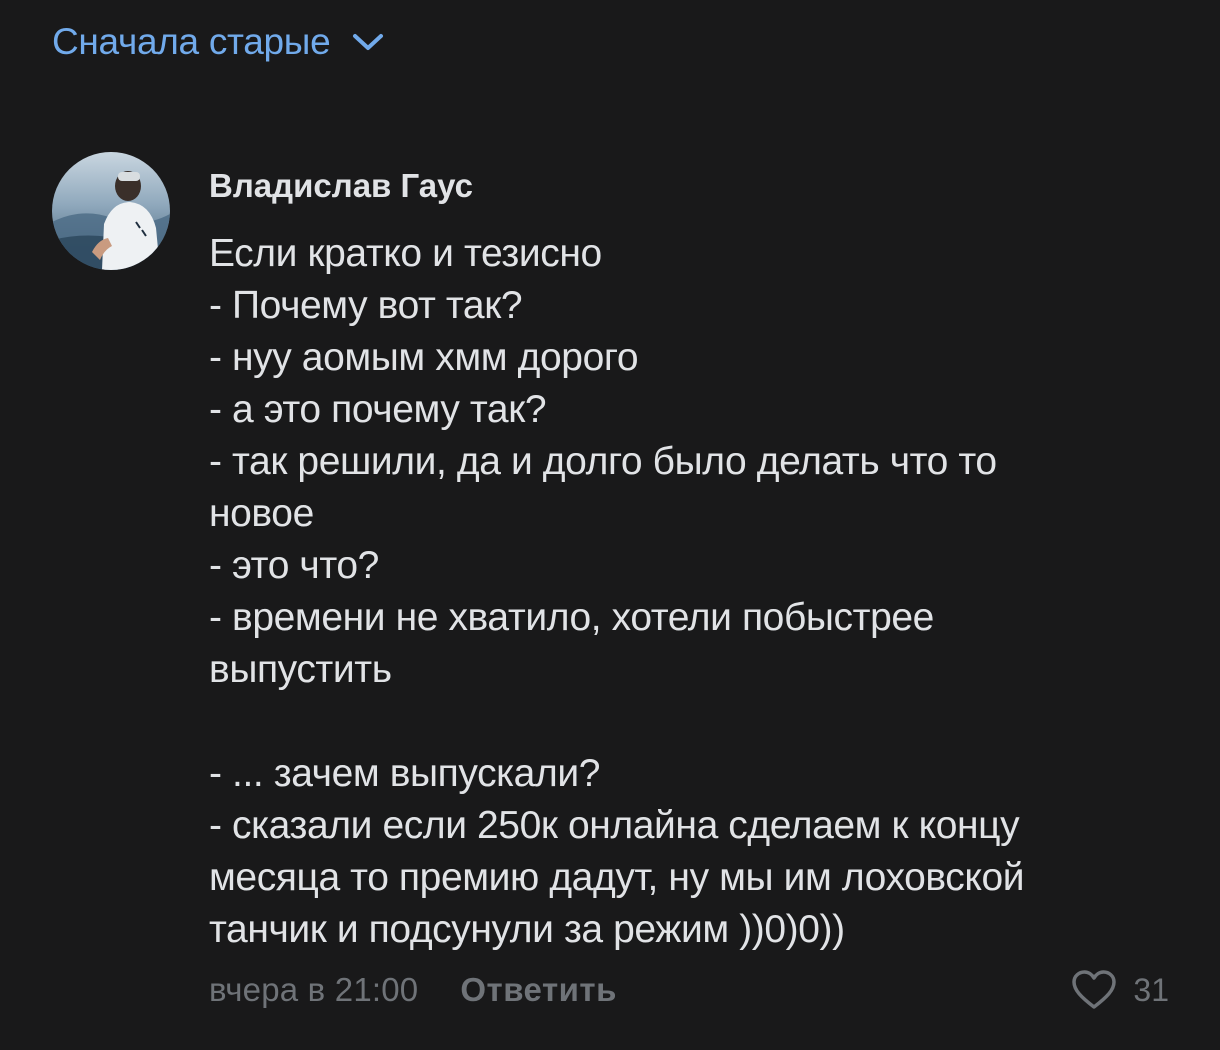 The height and width of the screenshot is (1050, 1220). Describe the element at coordinates (314, 989) in the screenshot. I see `comment-date: вчера в 21:00` at that location.